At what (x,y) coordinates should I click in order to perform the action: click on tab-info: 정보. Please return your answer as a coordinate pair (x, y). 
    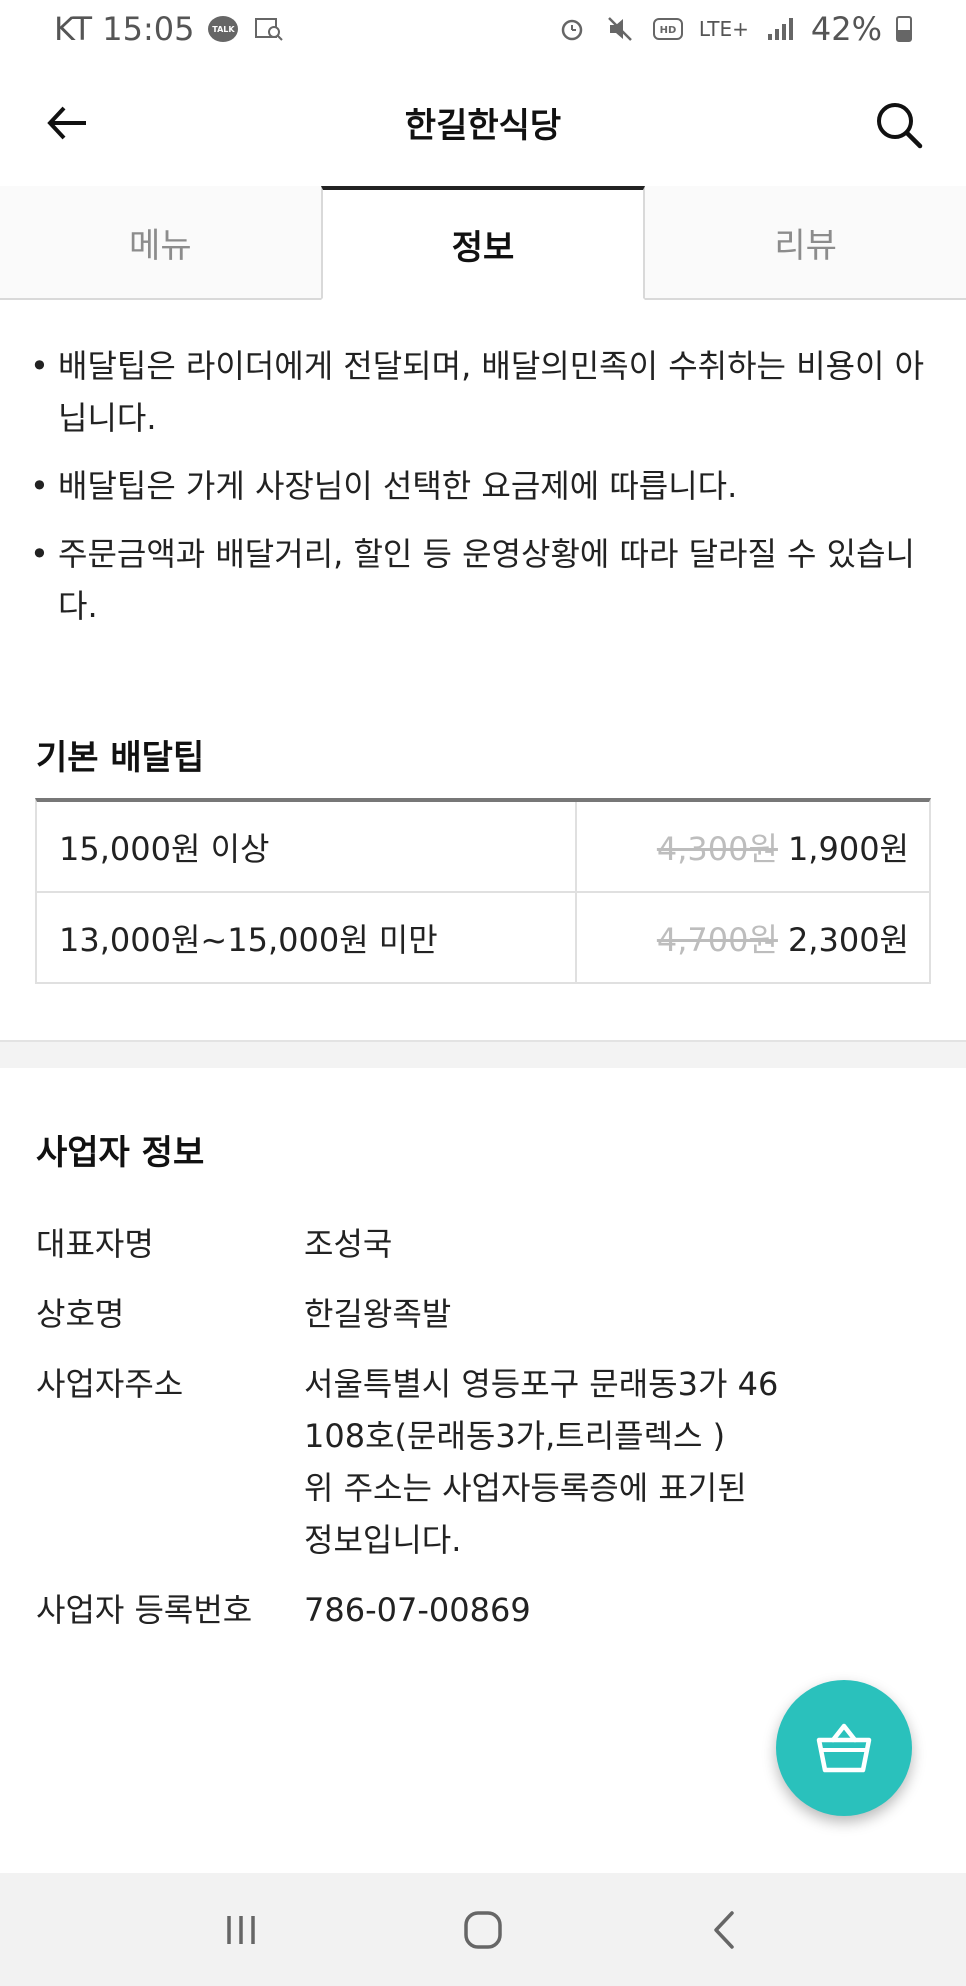
    Looking at the image, I should click on (483, 243).